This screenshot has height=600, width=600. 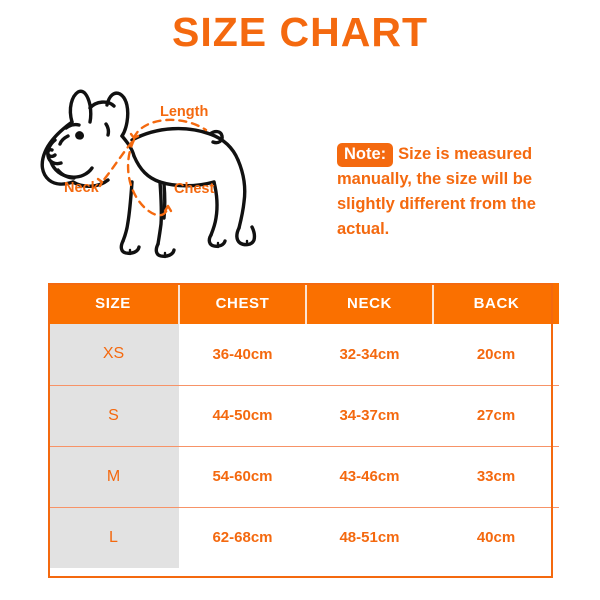 I want to click on chest-label: Chest, so click(x=194, y=189).